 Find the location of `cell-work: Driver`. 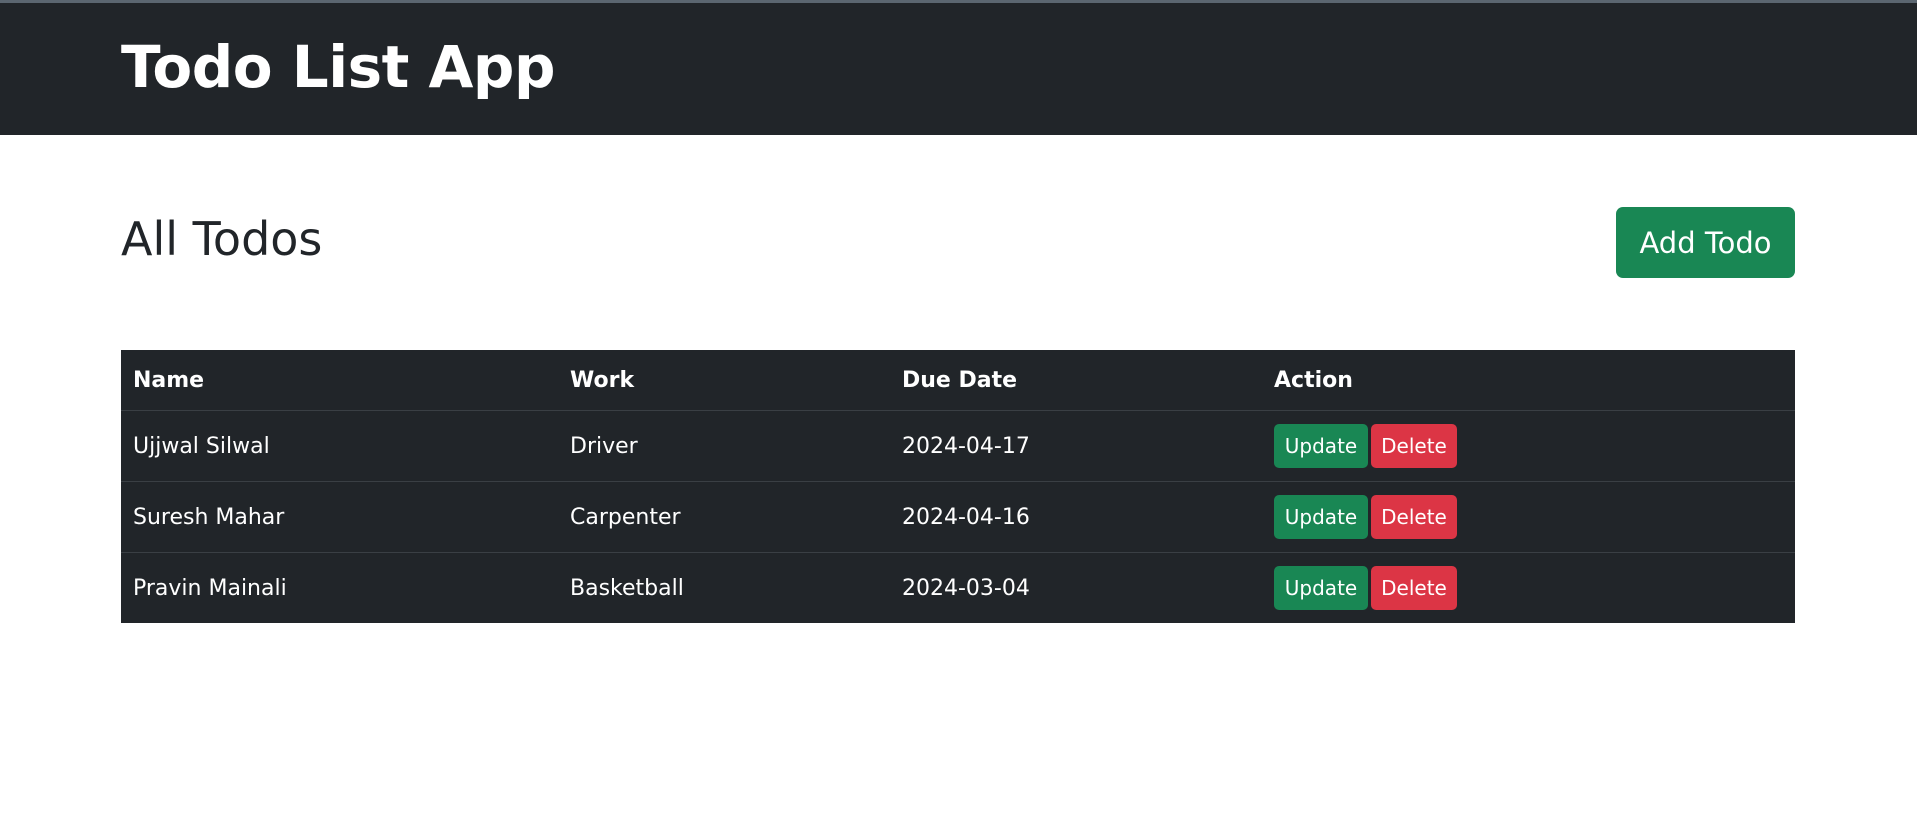

cell-work: Driver is located at coordinates (724, 446).